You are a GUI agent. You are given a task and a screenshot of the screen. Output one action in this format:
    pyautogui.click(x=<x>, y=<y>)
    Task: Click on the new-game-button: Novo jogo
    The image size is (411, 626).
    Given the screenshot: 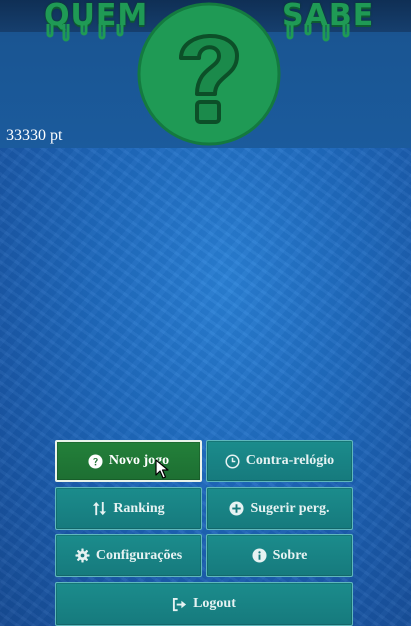 What is the action you would take?
    pyautogui.click(x=128, y=461)
    